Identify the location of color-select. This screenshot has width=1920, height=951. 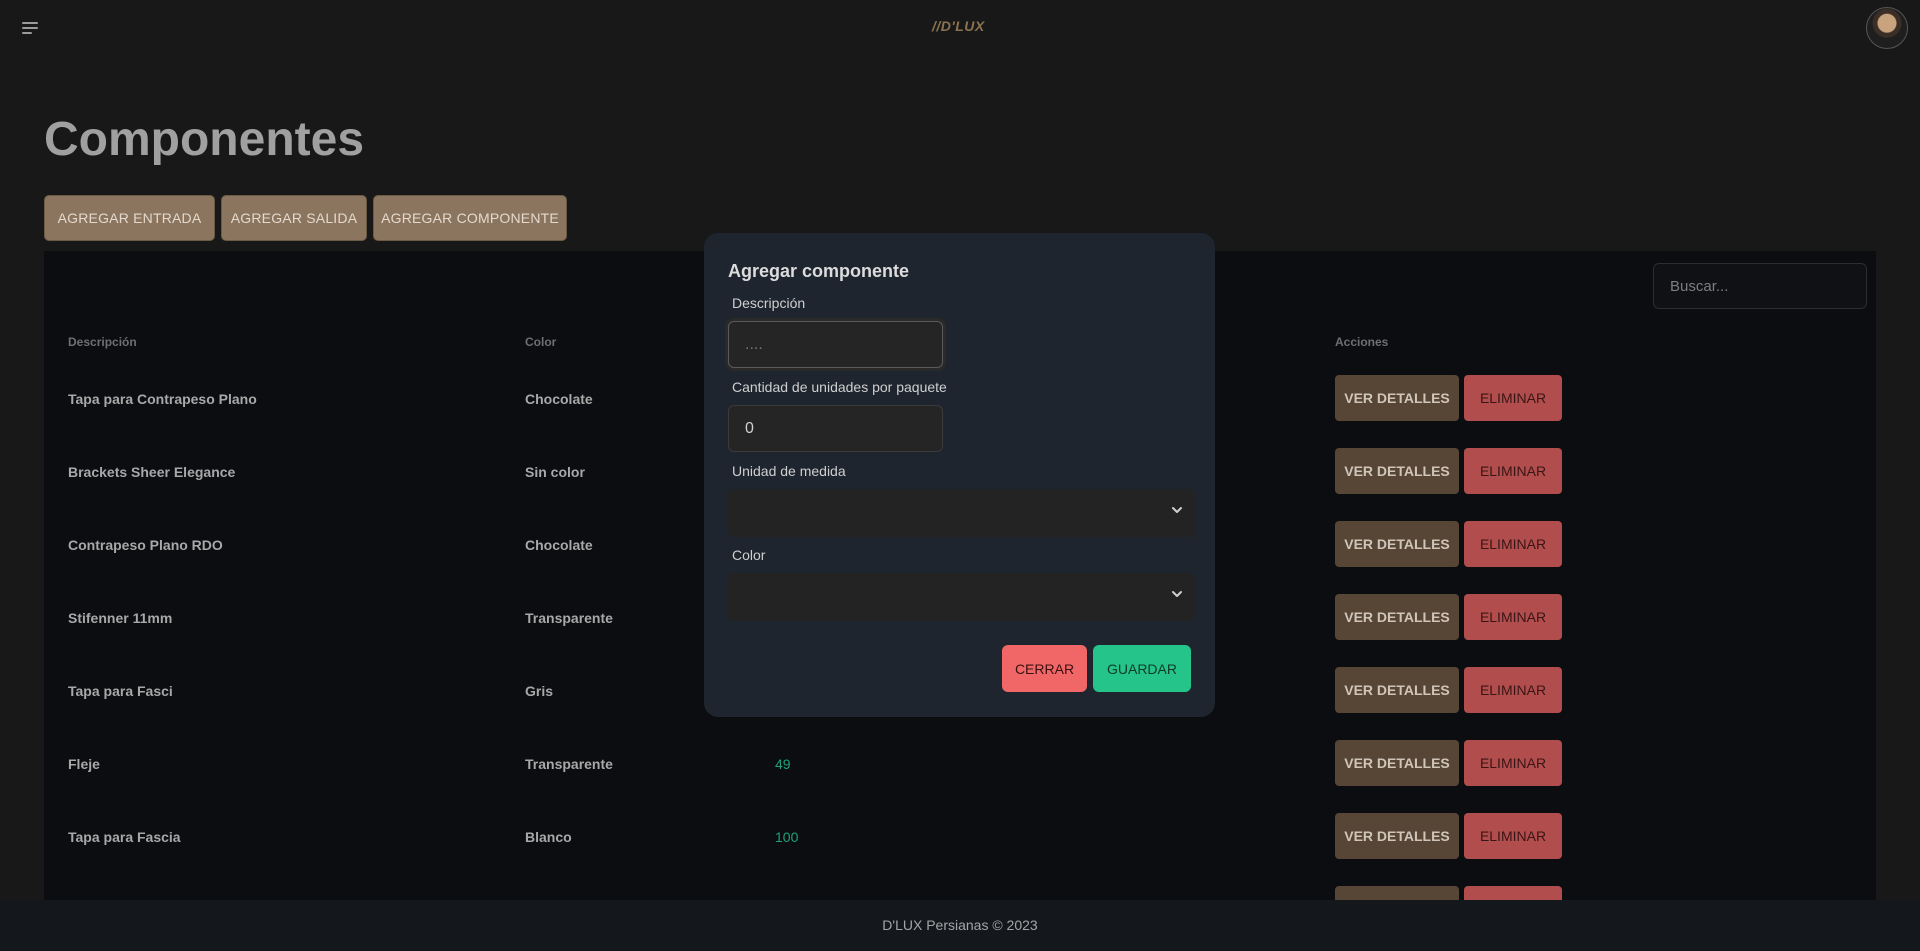
(961, 597).